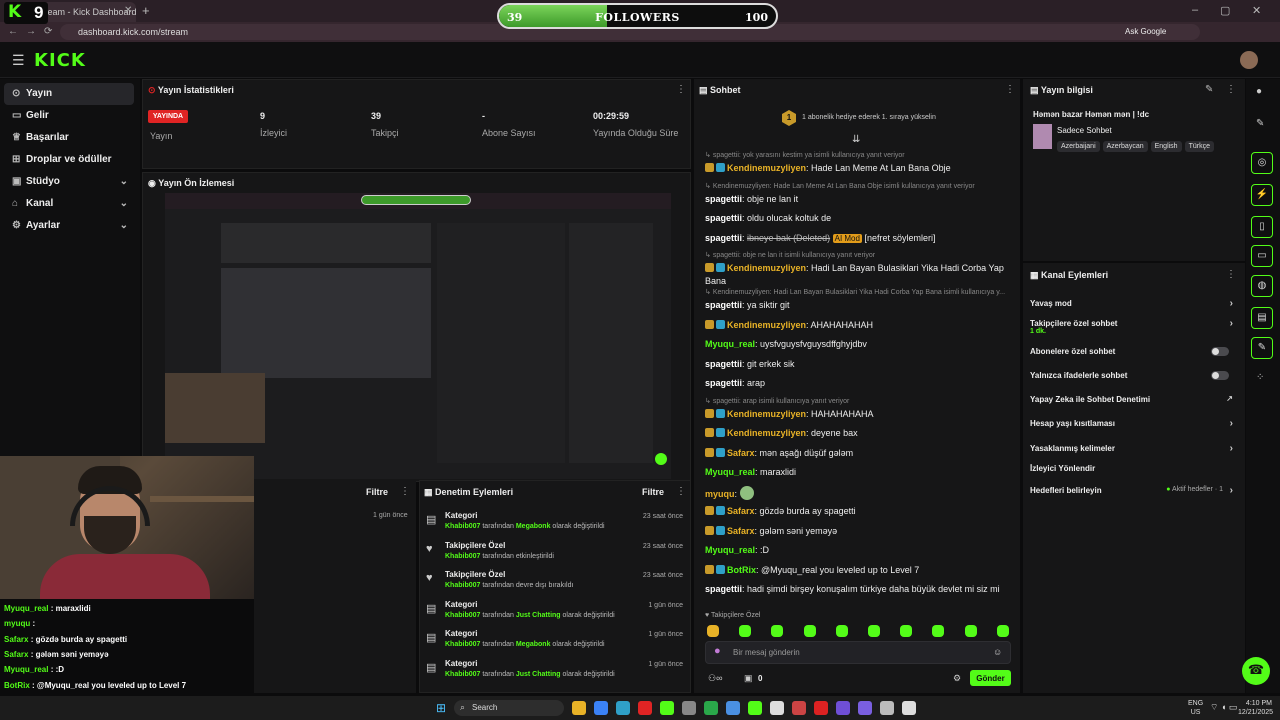 The width and height of the screenshot is (1280, 720). Describe the element at coordinates (855, 364) in the screenshot. I see `chat-message: spagettii: git erkek sik` at that location.